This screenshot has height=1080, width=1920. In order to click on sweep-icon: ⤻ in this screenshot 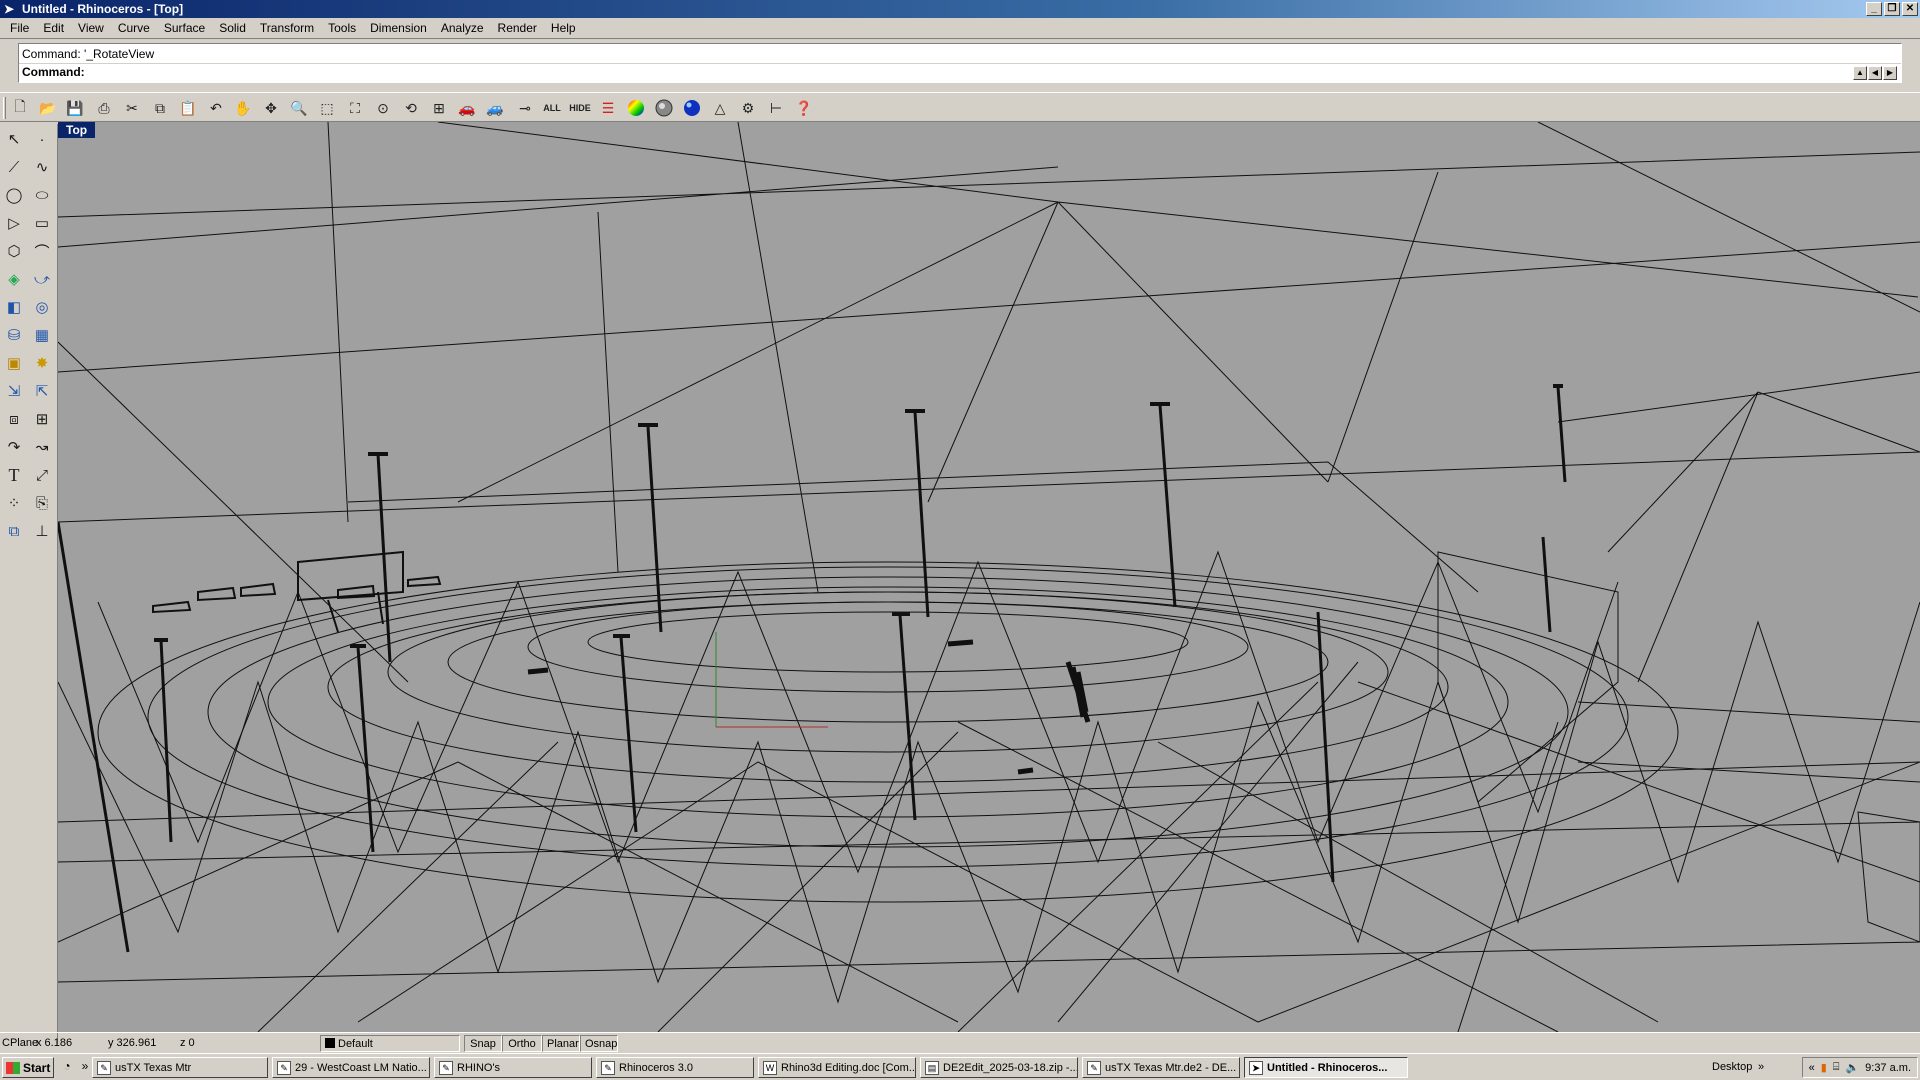, I will do `click(42, 279)`.